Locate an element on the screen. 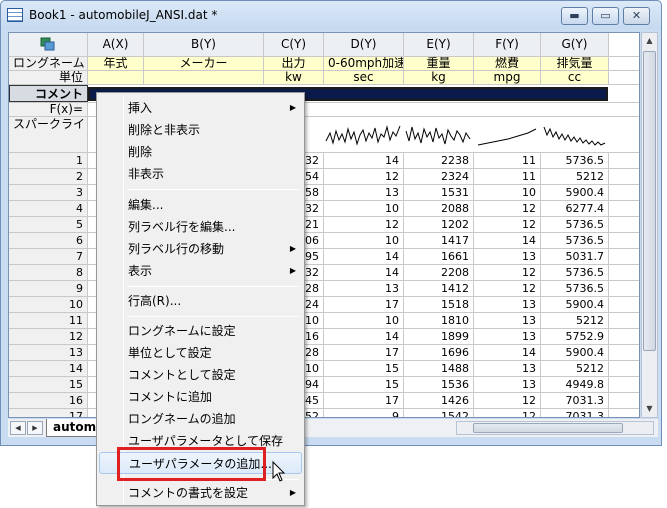 This screenshot has height=508, width=667. table-cell: 1696 is located at coordinates (439, 352).